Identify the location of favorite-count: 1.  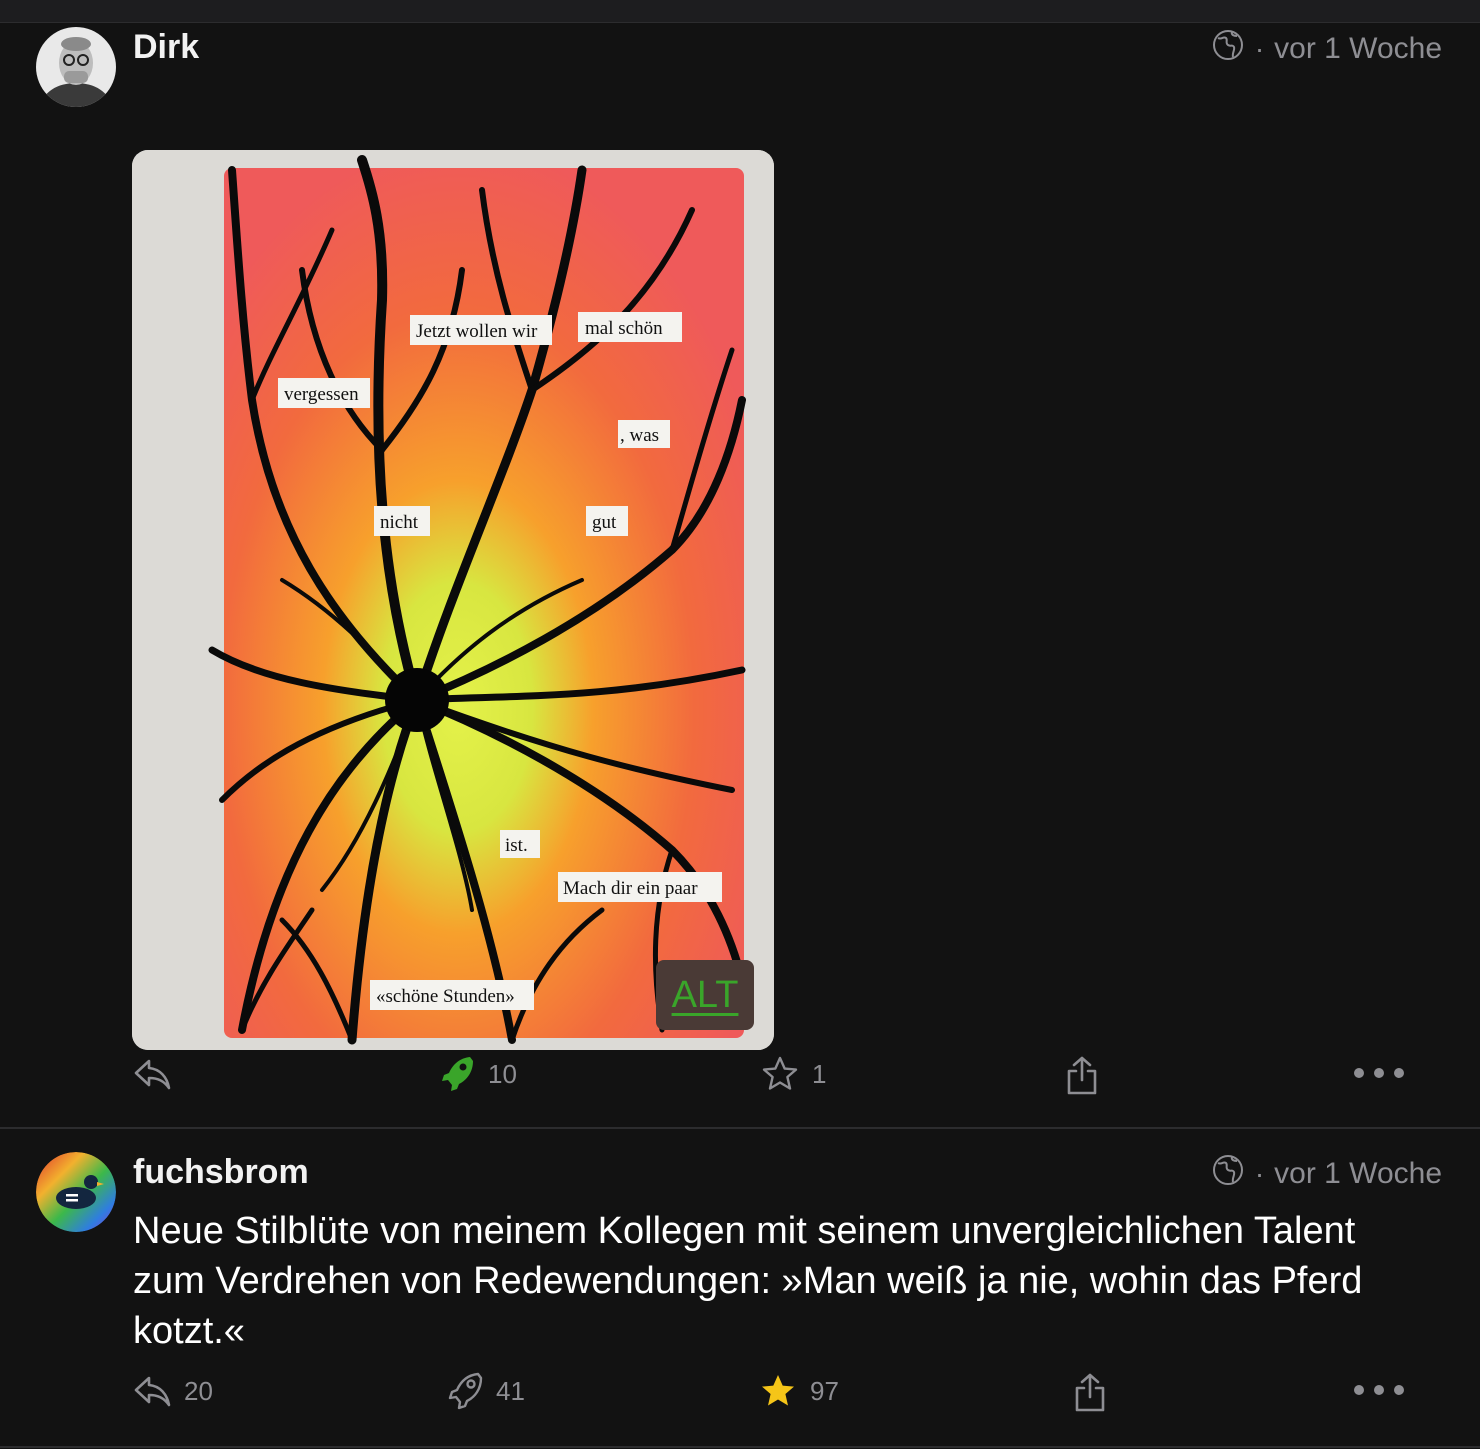
(819, 1073).